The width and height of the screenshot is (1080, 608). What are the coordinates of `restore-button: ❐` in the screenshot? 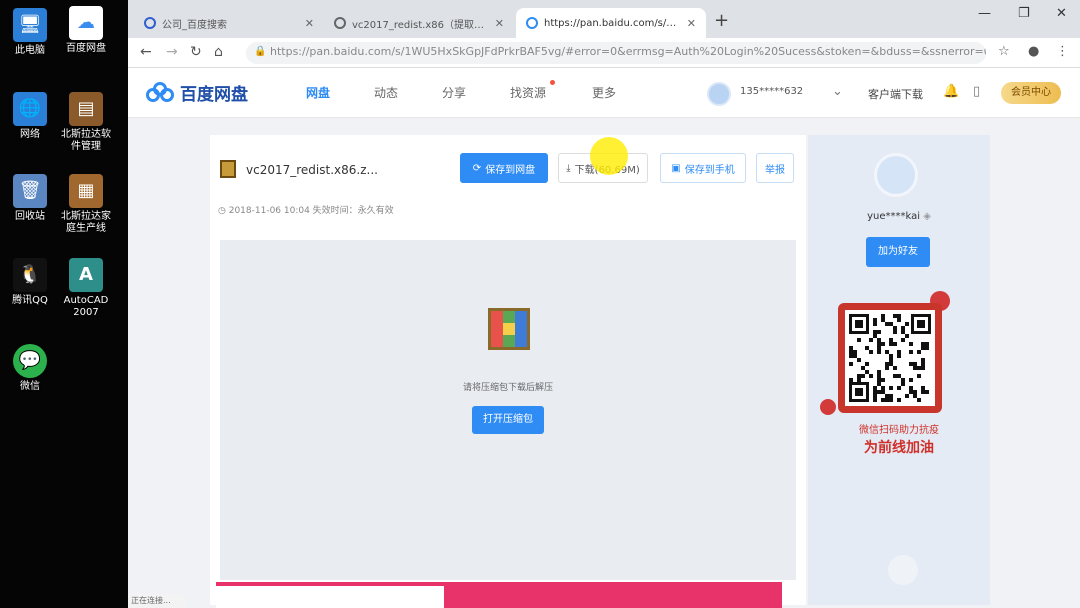 It's located at (1024, 13).